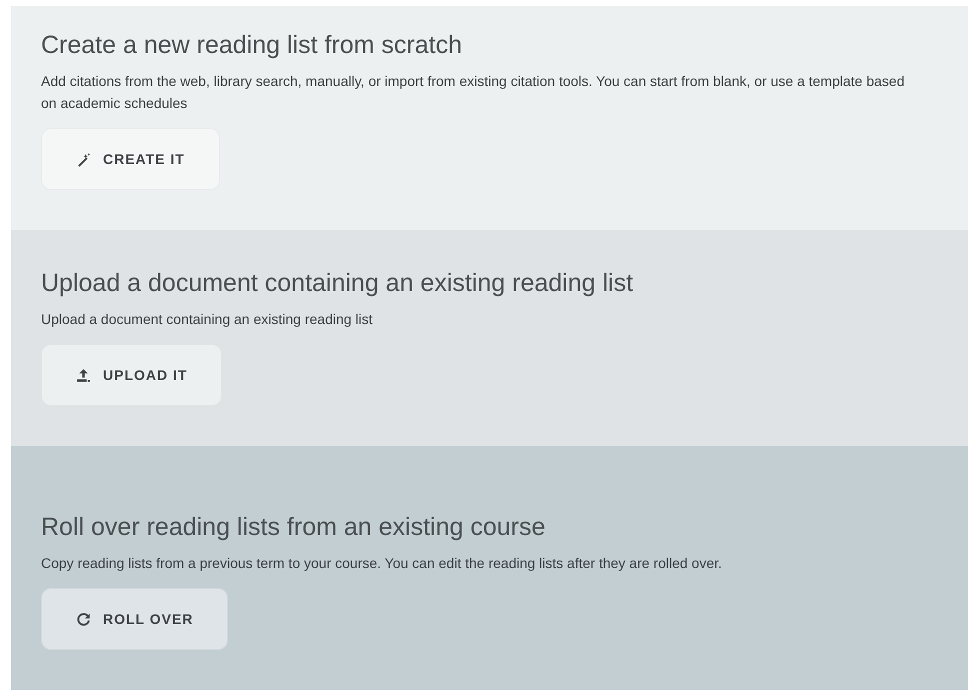 The height and width of the screenshot is (696, 968). What do you see at coordinates (382, 563) in the screenshot?
I see `section-description: Copy reading lists from a previous term to your course. You can edit the reading lists after they are rolled over.` at bounding box center [382, 563].